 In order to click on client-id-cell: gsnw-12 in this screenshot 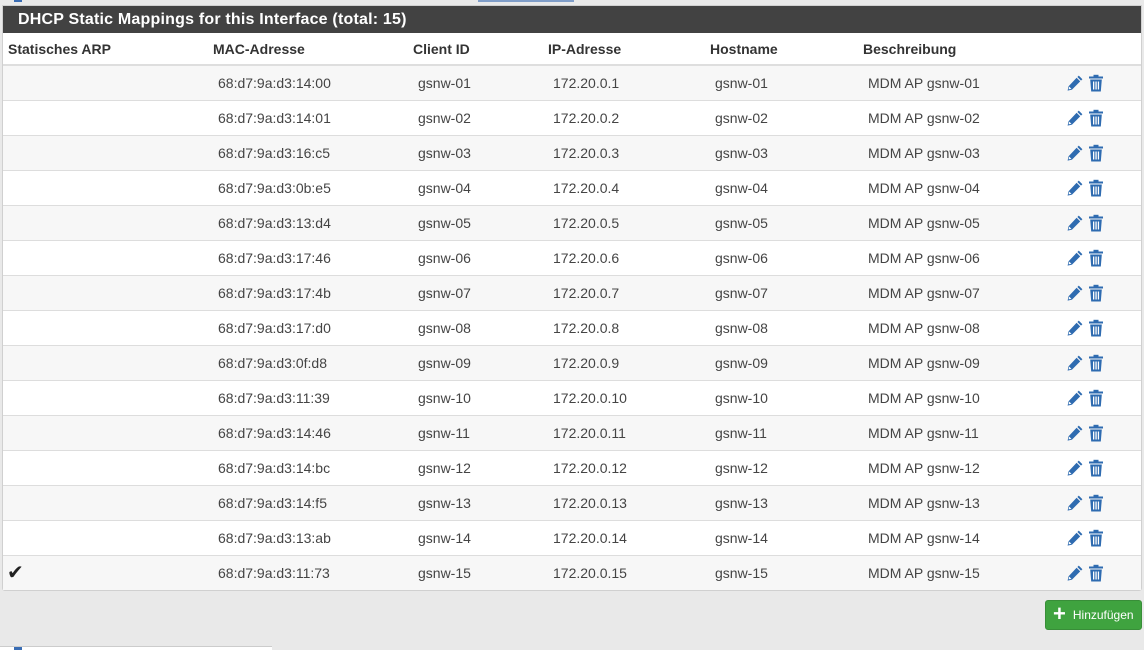, I will do `click(475, 467)`.